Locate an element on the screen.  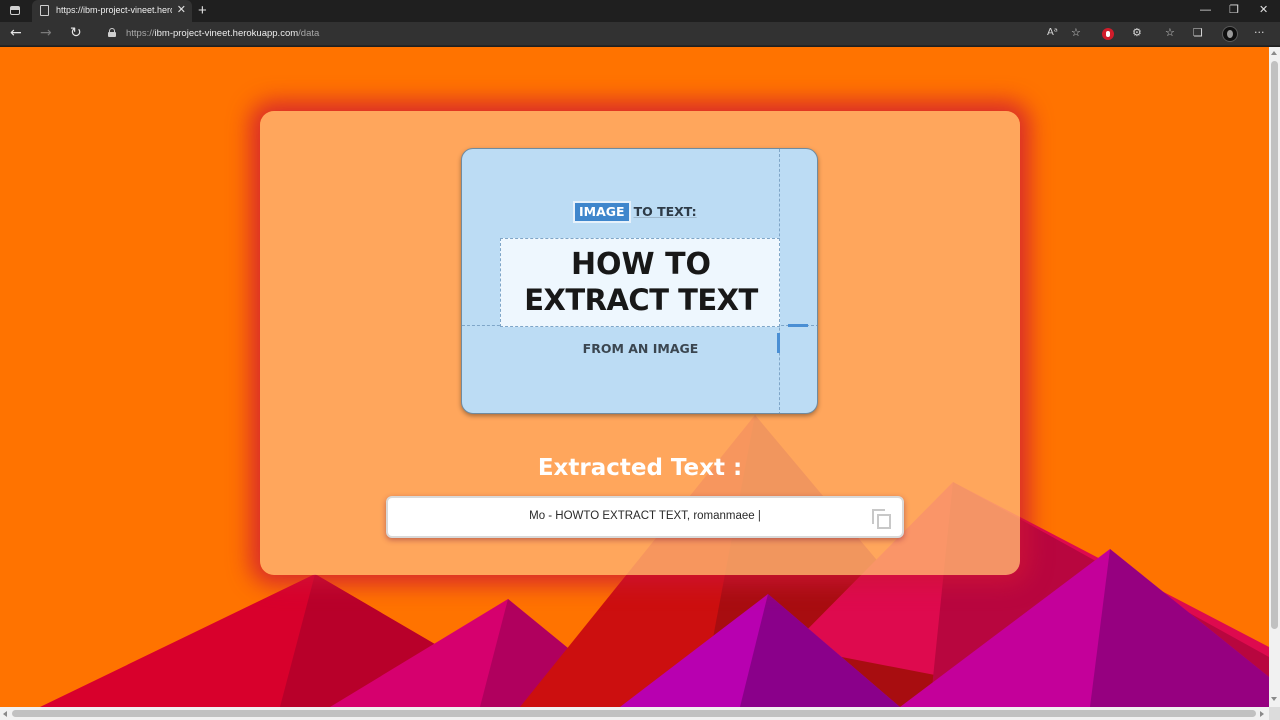
restore-button: ❐ is located at coordinates (1234, 10).